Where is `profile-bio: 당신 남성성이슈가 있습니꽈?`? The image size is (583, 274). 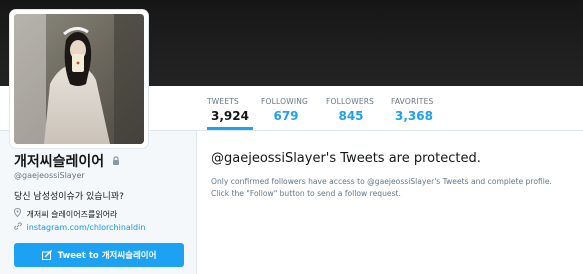 profile-bio: 당신 남성성이슈가 있습니꽈? is located at coordinates (69, 197).